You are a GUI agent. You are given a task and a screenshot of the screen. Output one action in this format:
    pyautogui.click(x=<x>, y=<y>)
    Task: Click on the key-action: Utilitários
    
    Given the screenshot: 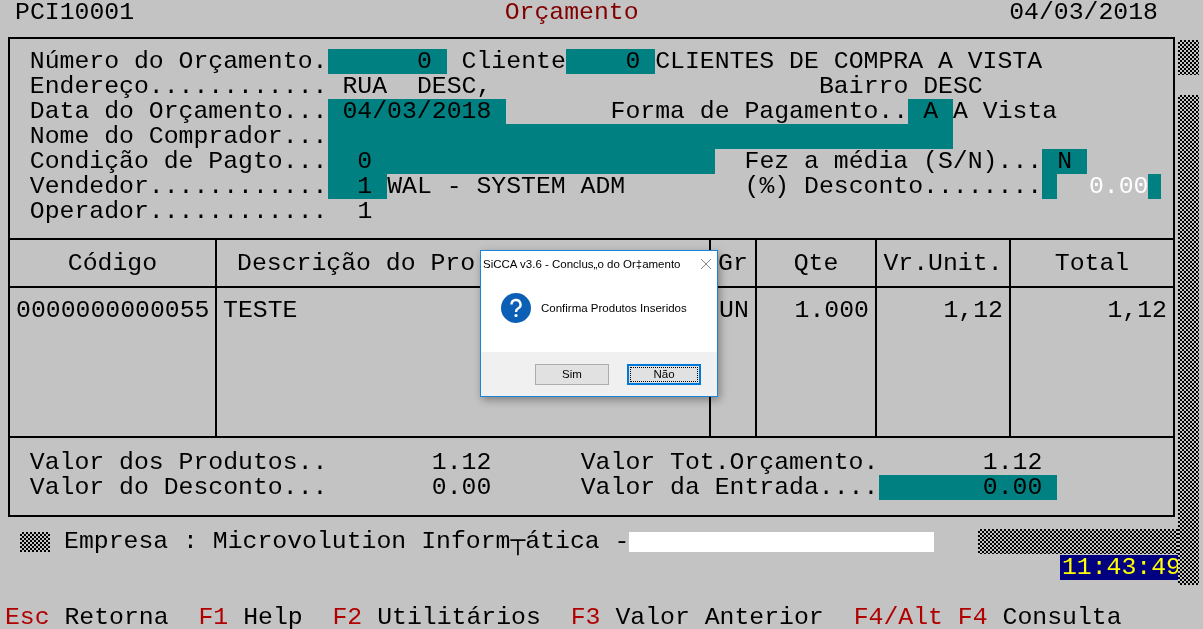 What is the action you would take?
    pyautogui.click(x=459, y=617)
    